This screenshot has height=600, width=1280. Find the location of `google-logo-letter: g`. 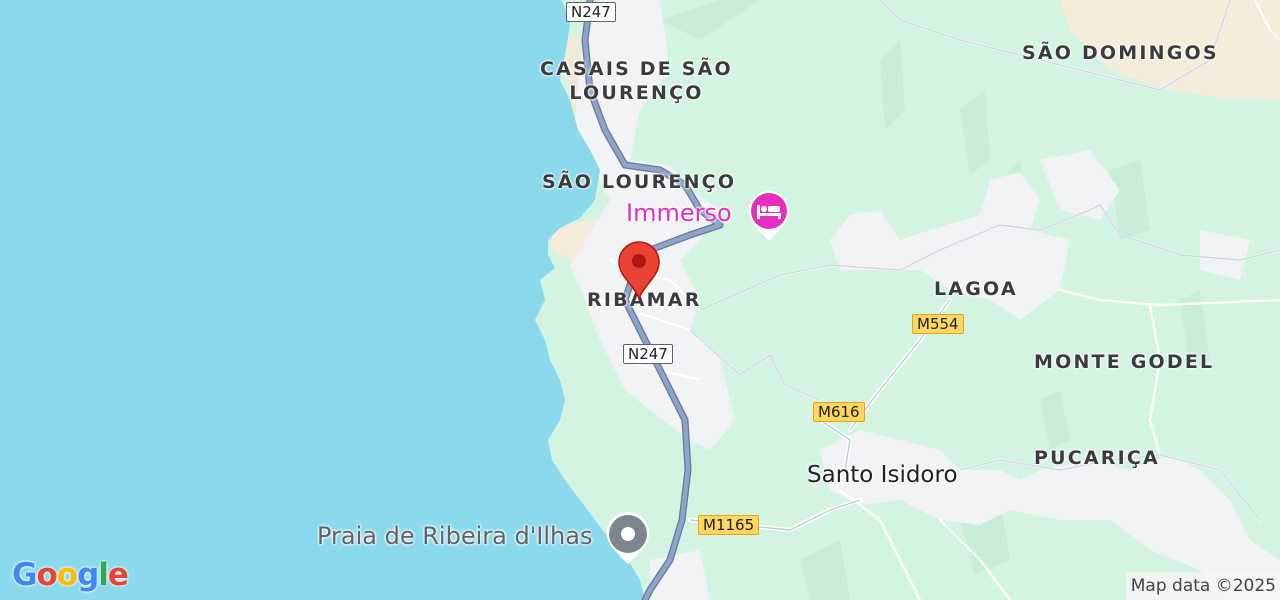

google-logo-letter: g is located at coordinates (88, 575).